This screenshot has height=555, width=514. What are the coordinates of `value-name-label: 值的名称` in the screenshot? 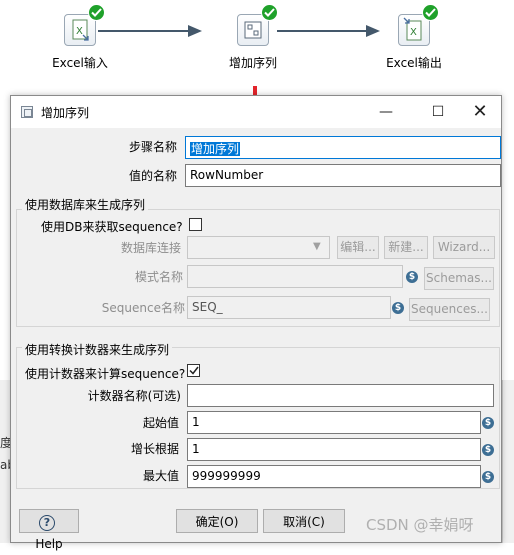 It's located at (152, 176).